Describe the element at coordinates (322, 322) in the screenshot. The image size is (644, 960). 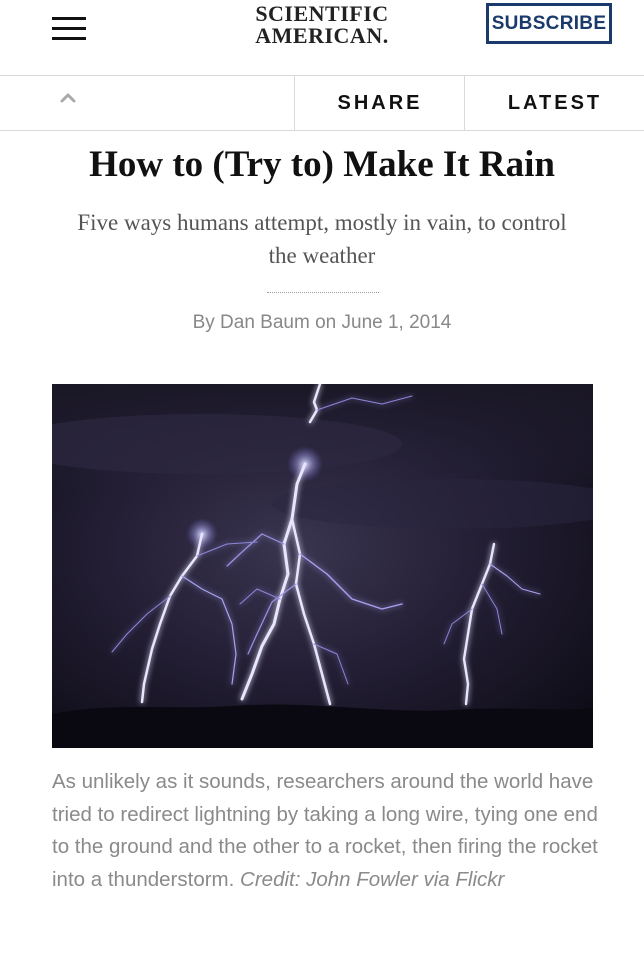
I see `article-byline: By Dan Baum on June 1, 2014` at that location.